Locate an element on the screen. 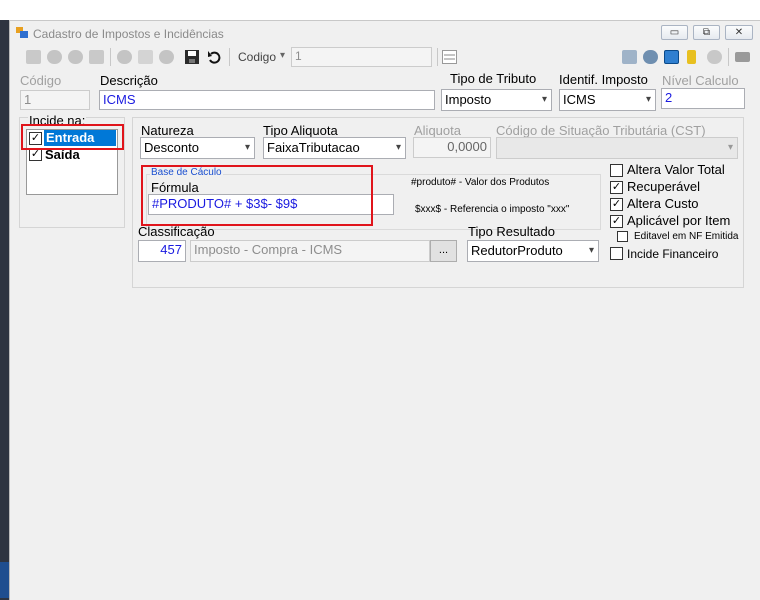  search-grid-icon is located at coordinates (449, 57).